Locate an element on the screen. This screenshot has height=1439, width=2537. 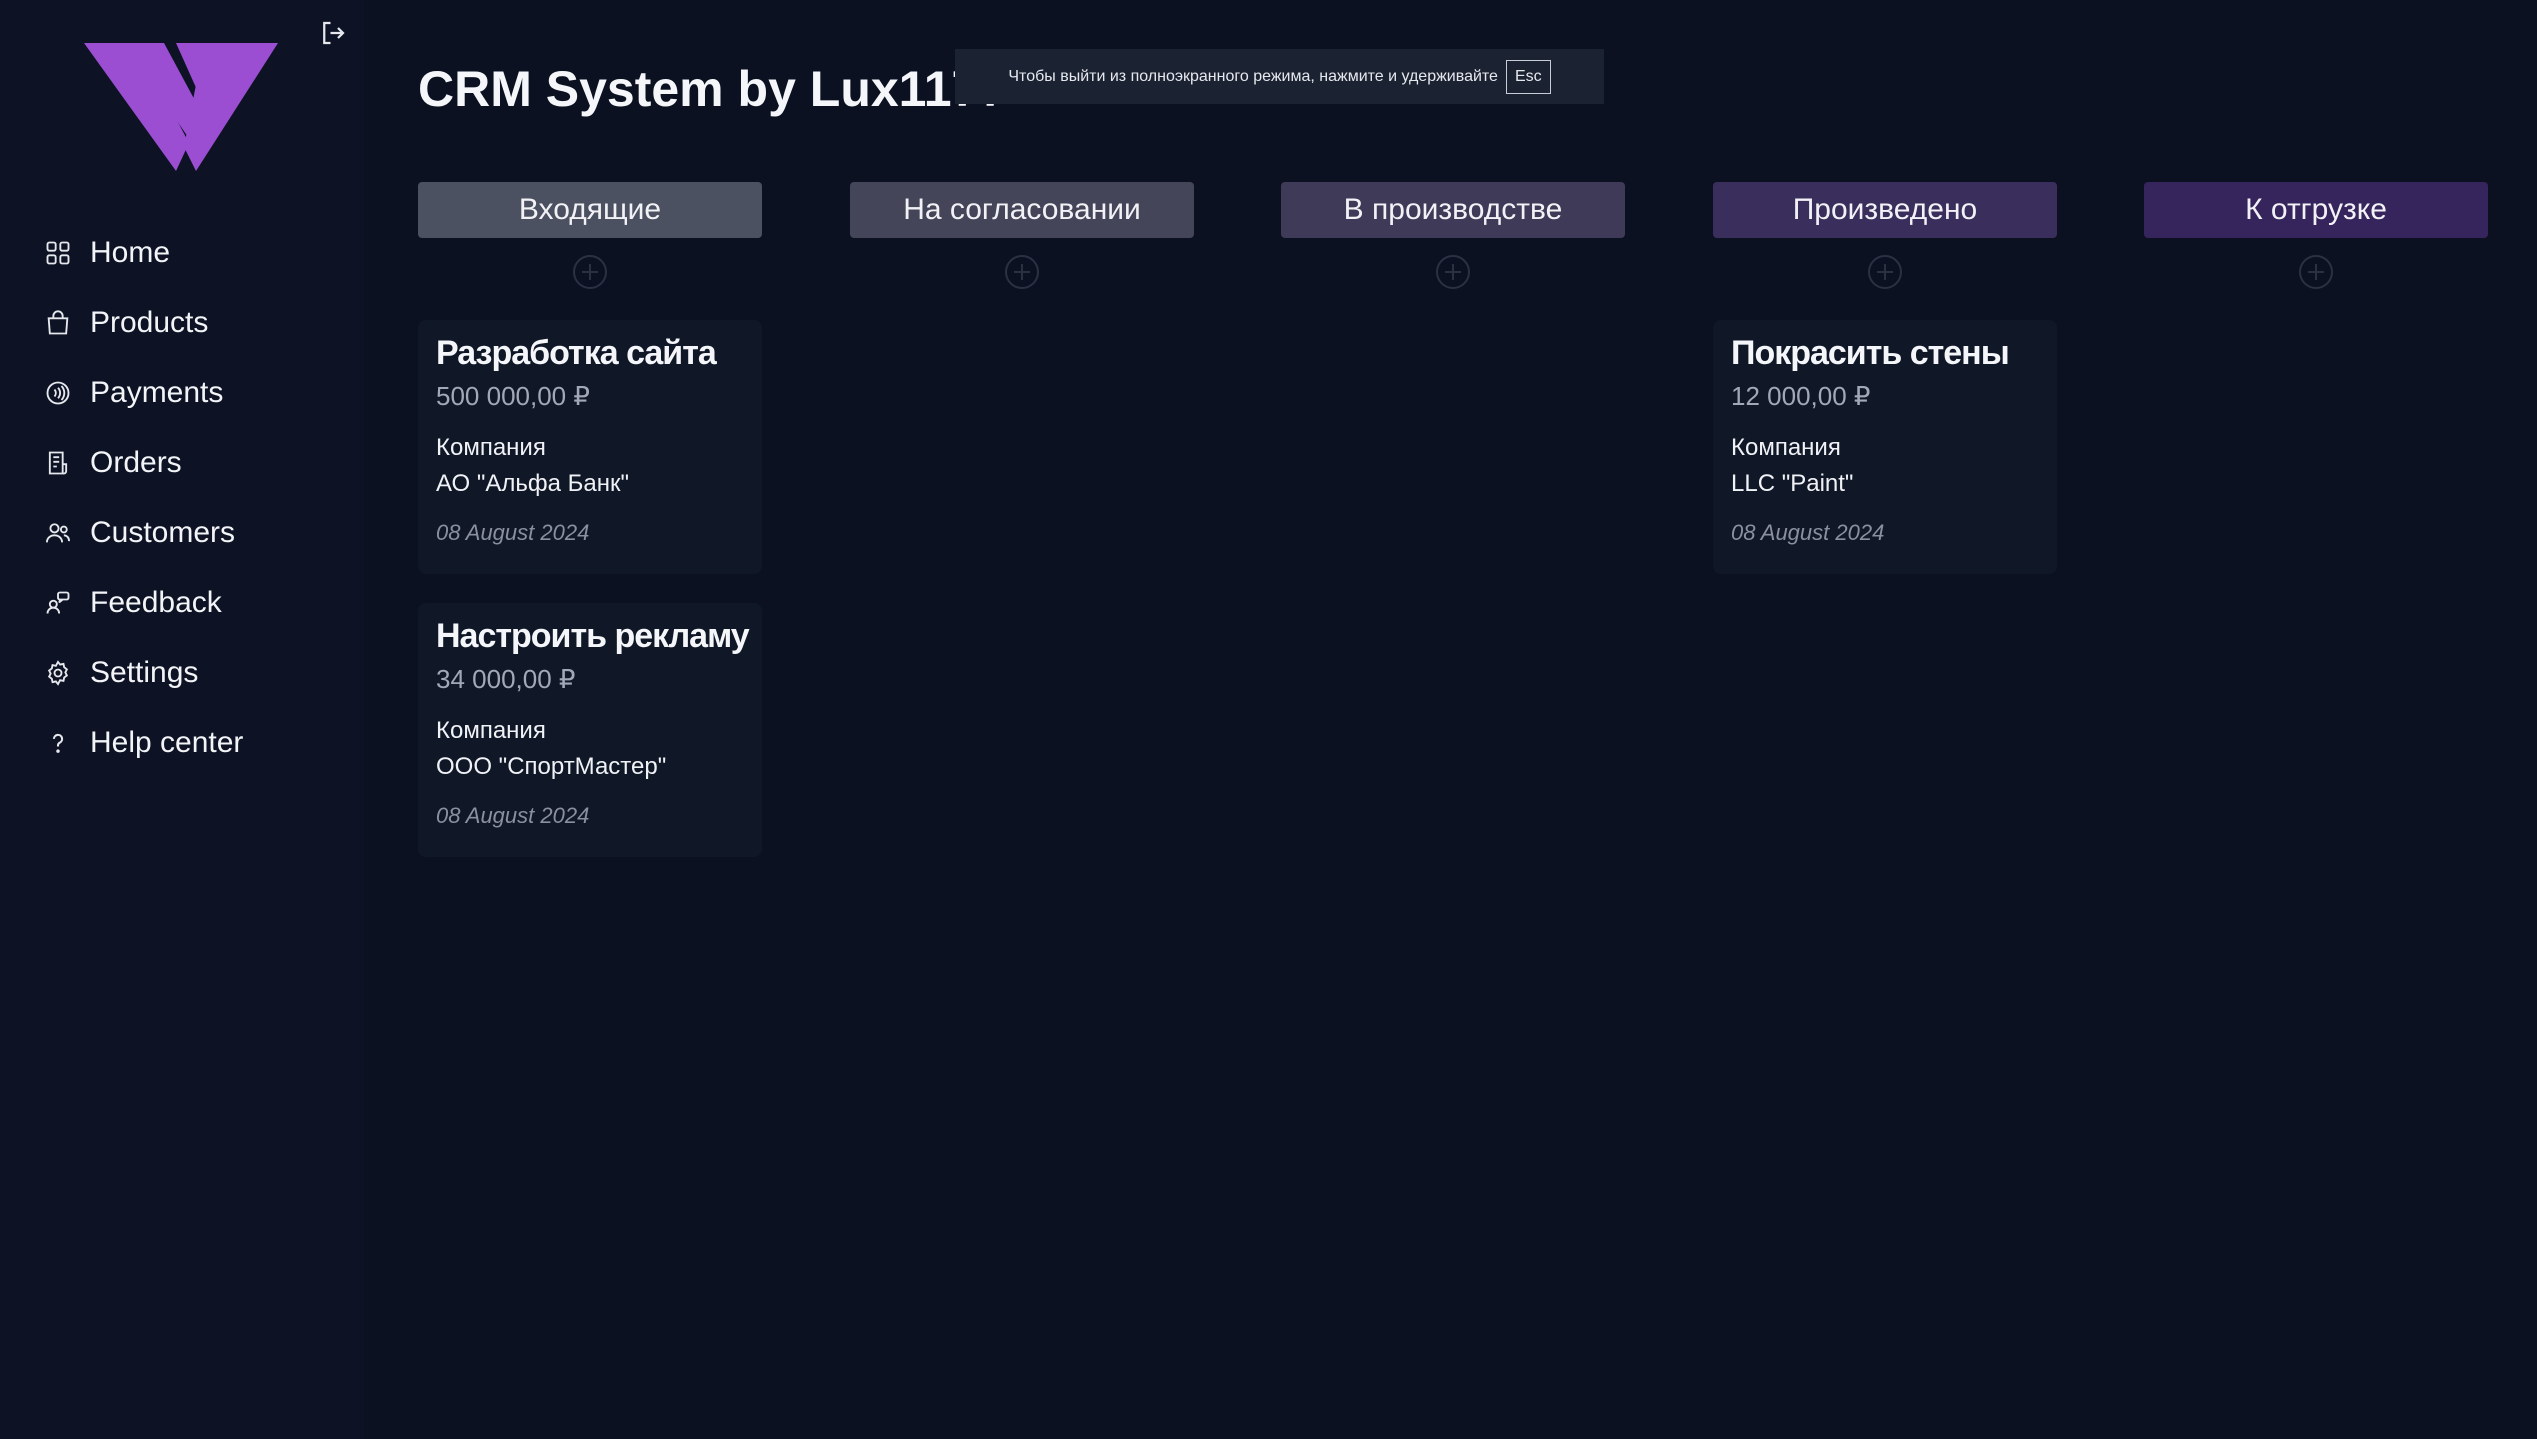
column-header: На согласовании is located at coordinates (1022, 210).